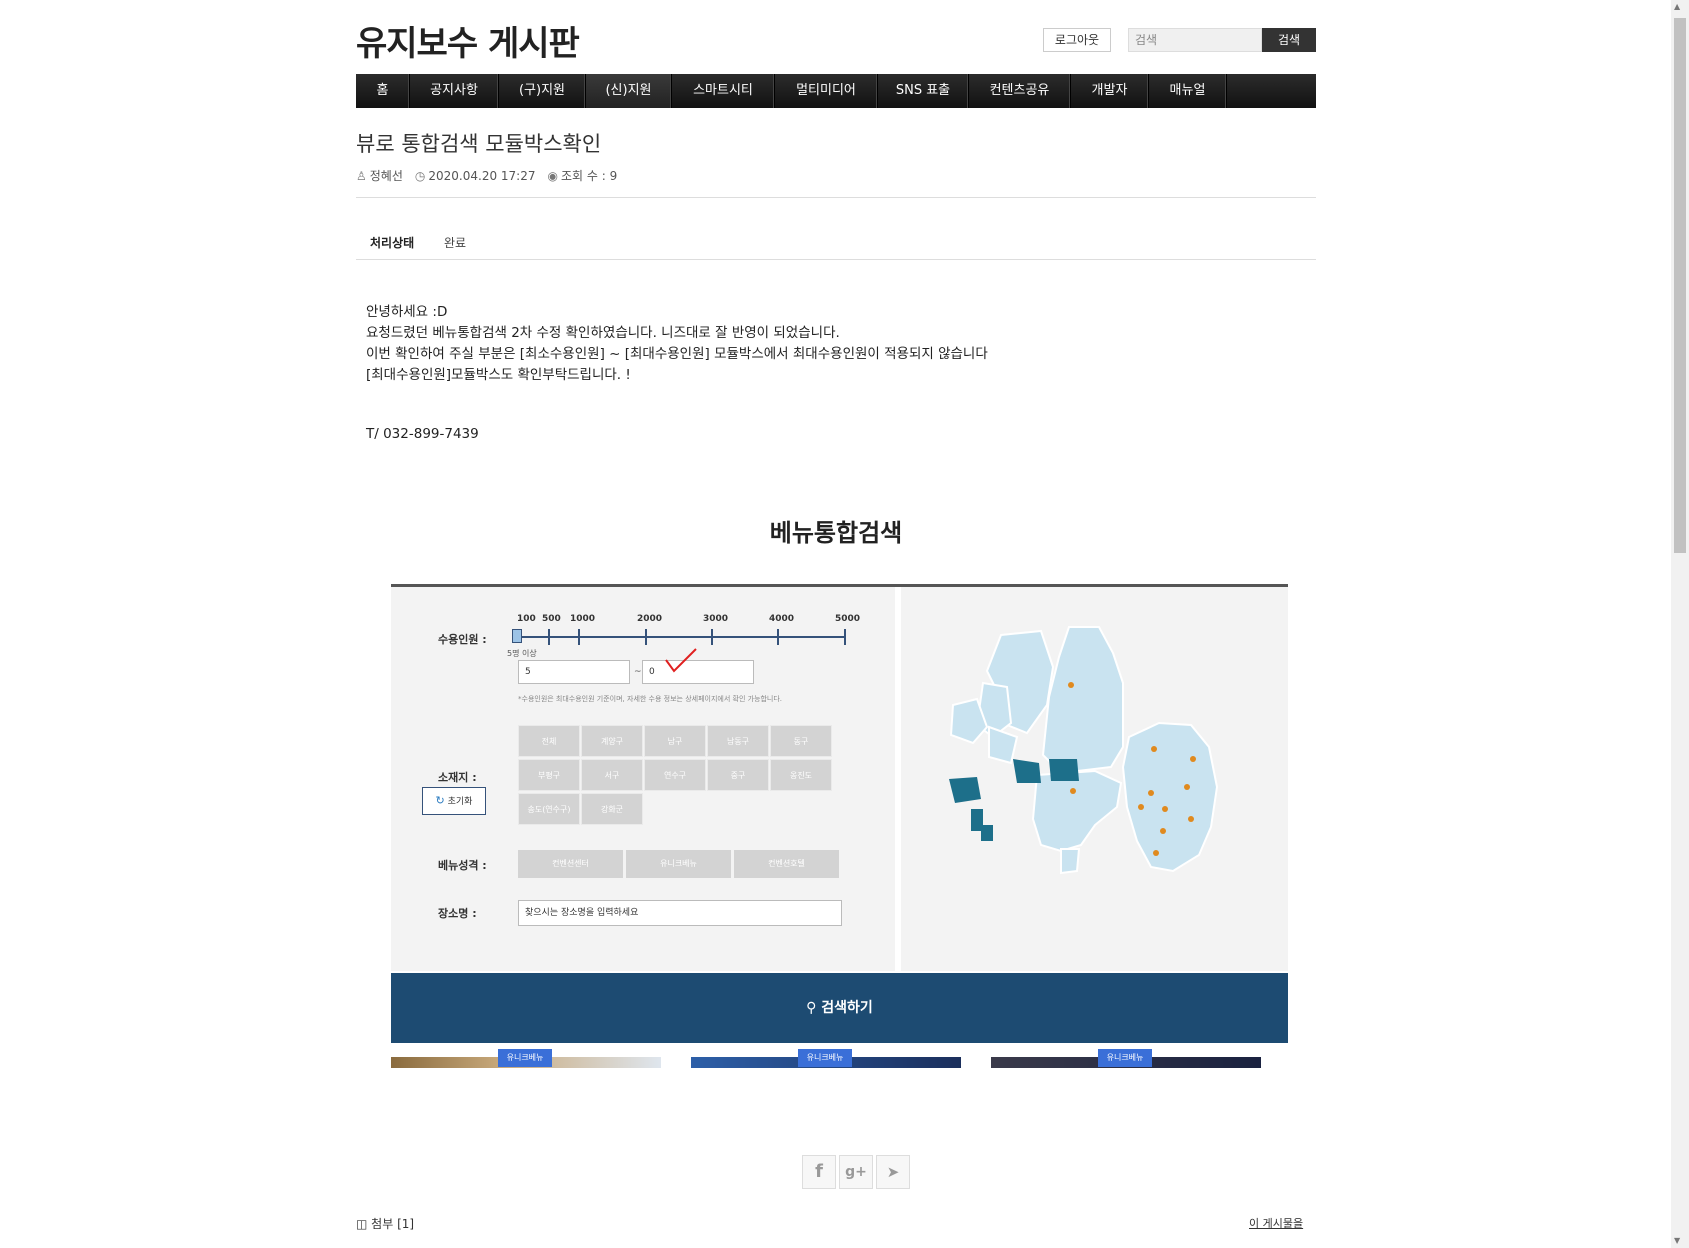  Describe the element at coordinates (457, 777) in the screenshot. I see `location-label: 소재지 :` at that location.